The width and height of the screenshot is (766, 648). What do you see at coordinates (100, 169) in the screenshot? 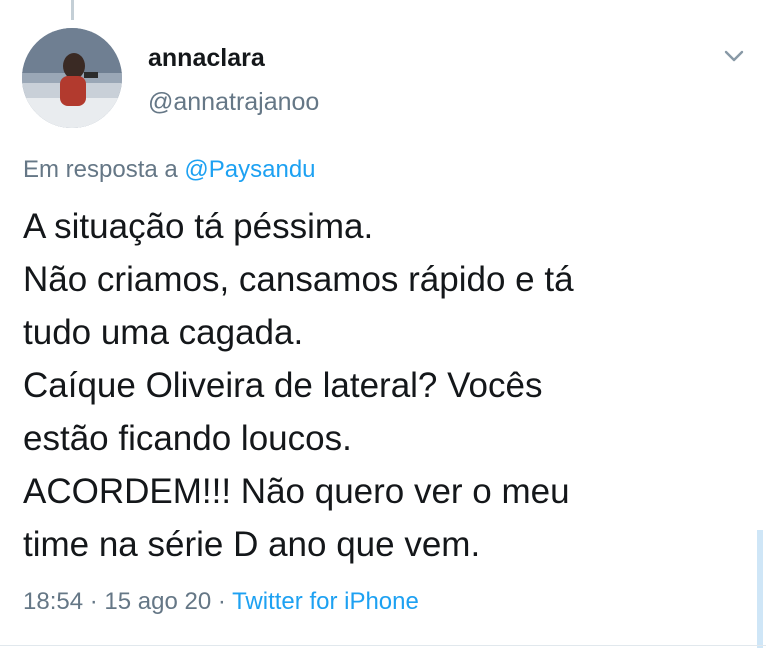
I see `reply-prefix: Em resposta a` at bounding box center [100, 169].